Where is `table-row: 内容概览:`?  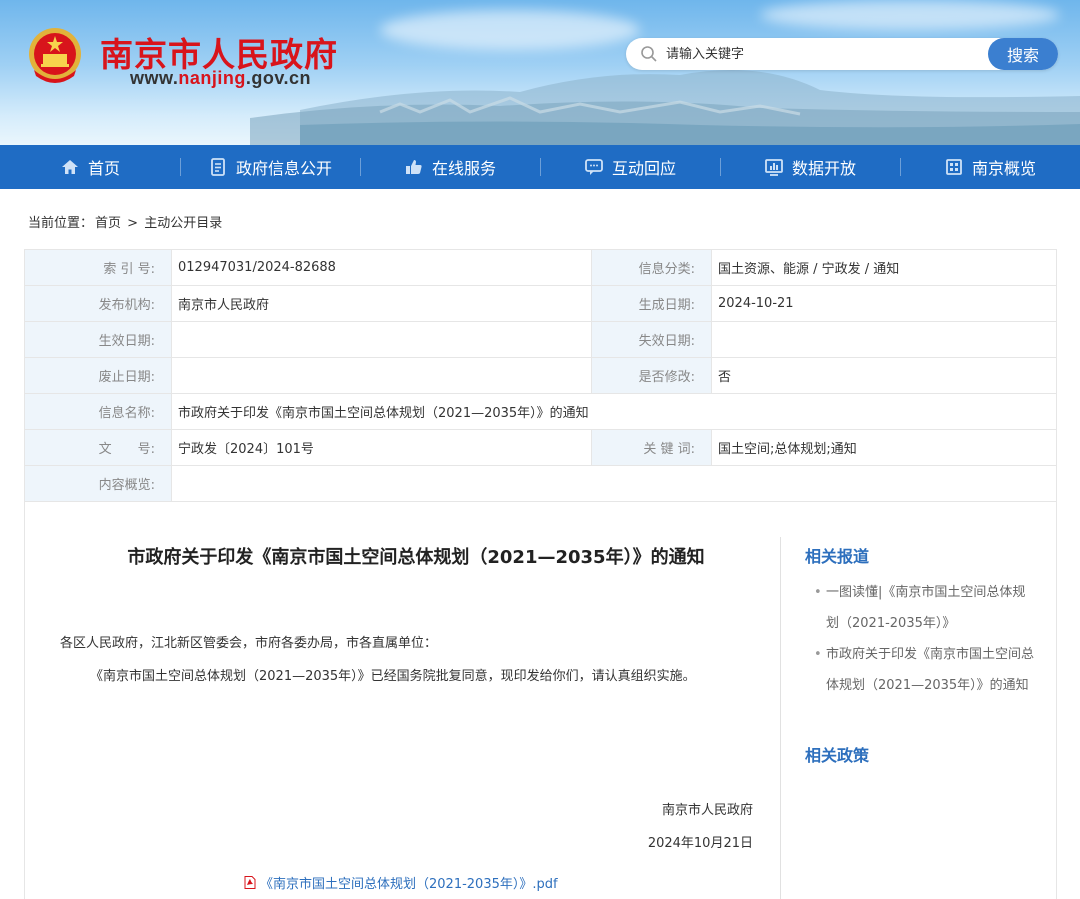
table-row: 内容概览: is located at coordinates (540, 483).